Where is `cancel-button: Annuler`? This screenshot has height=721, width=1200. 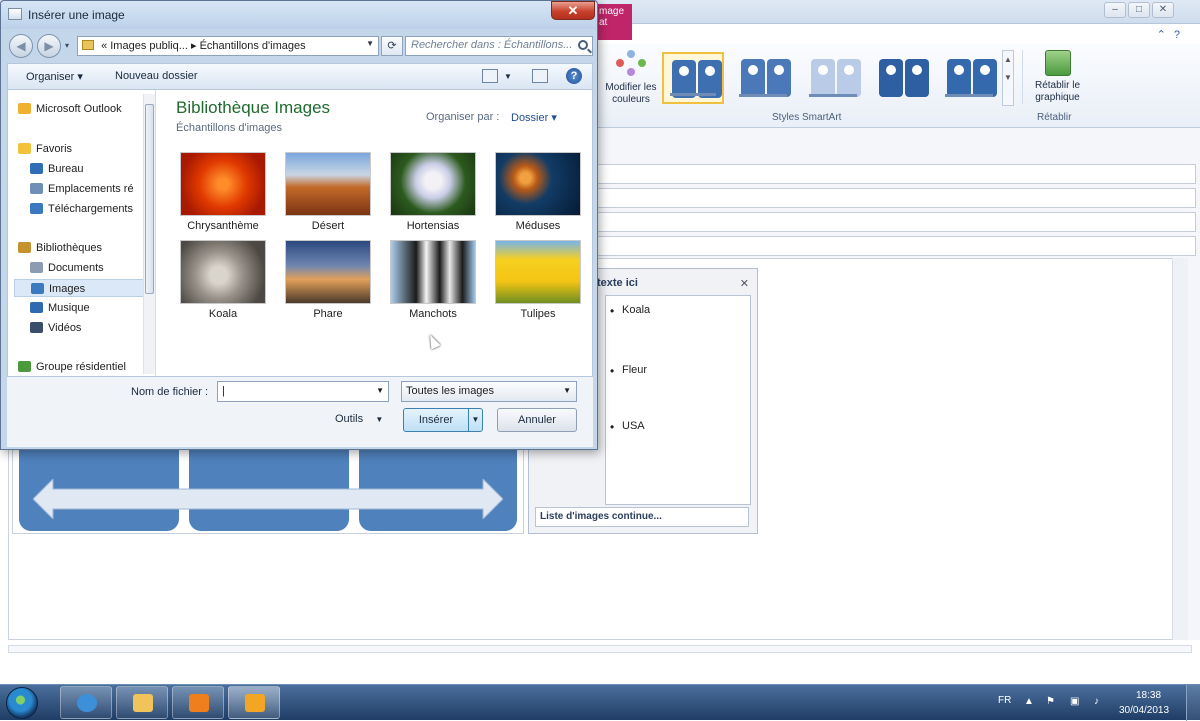
cancel-button: Annuler is located at coordinates (537, 420).